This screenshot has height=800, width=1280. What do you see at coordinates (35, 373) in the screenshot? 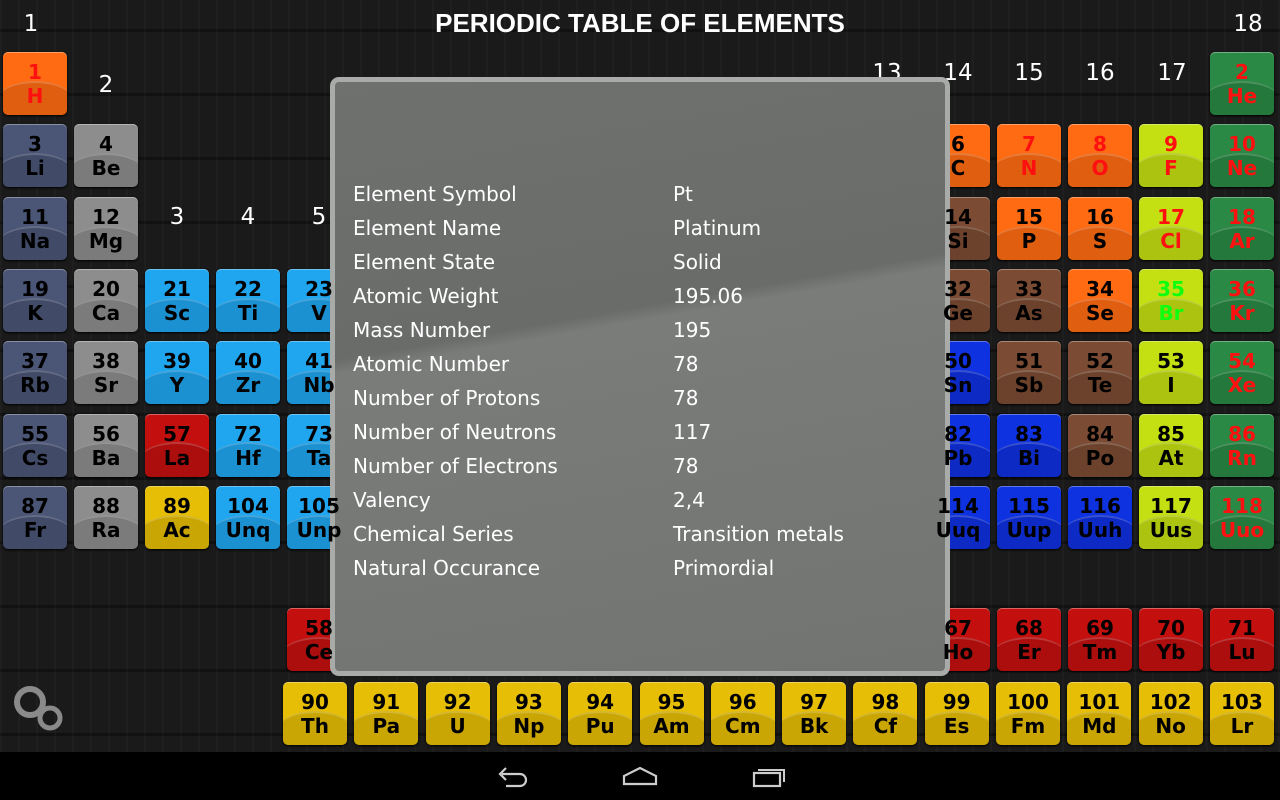
I see `element-cell-rb: 37 Rb` at bounding box center [35, 373].